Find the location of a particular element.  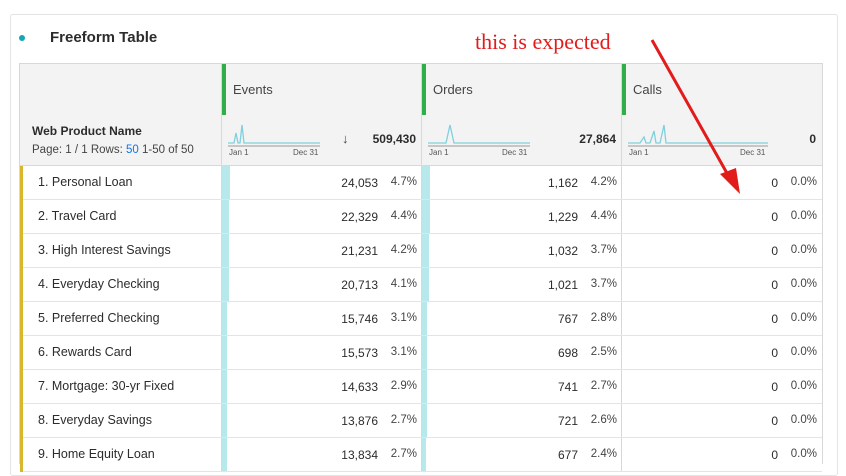

cell-value: 15,573 is located at coordinates (359, 353).